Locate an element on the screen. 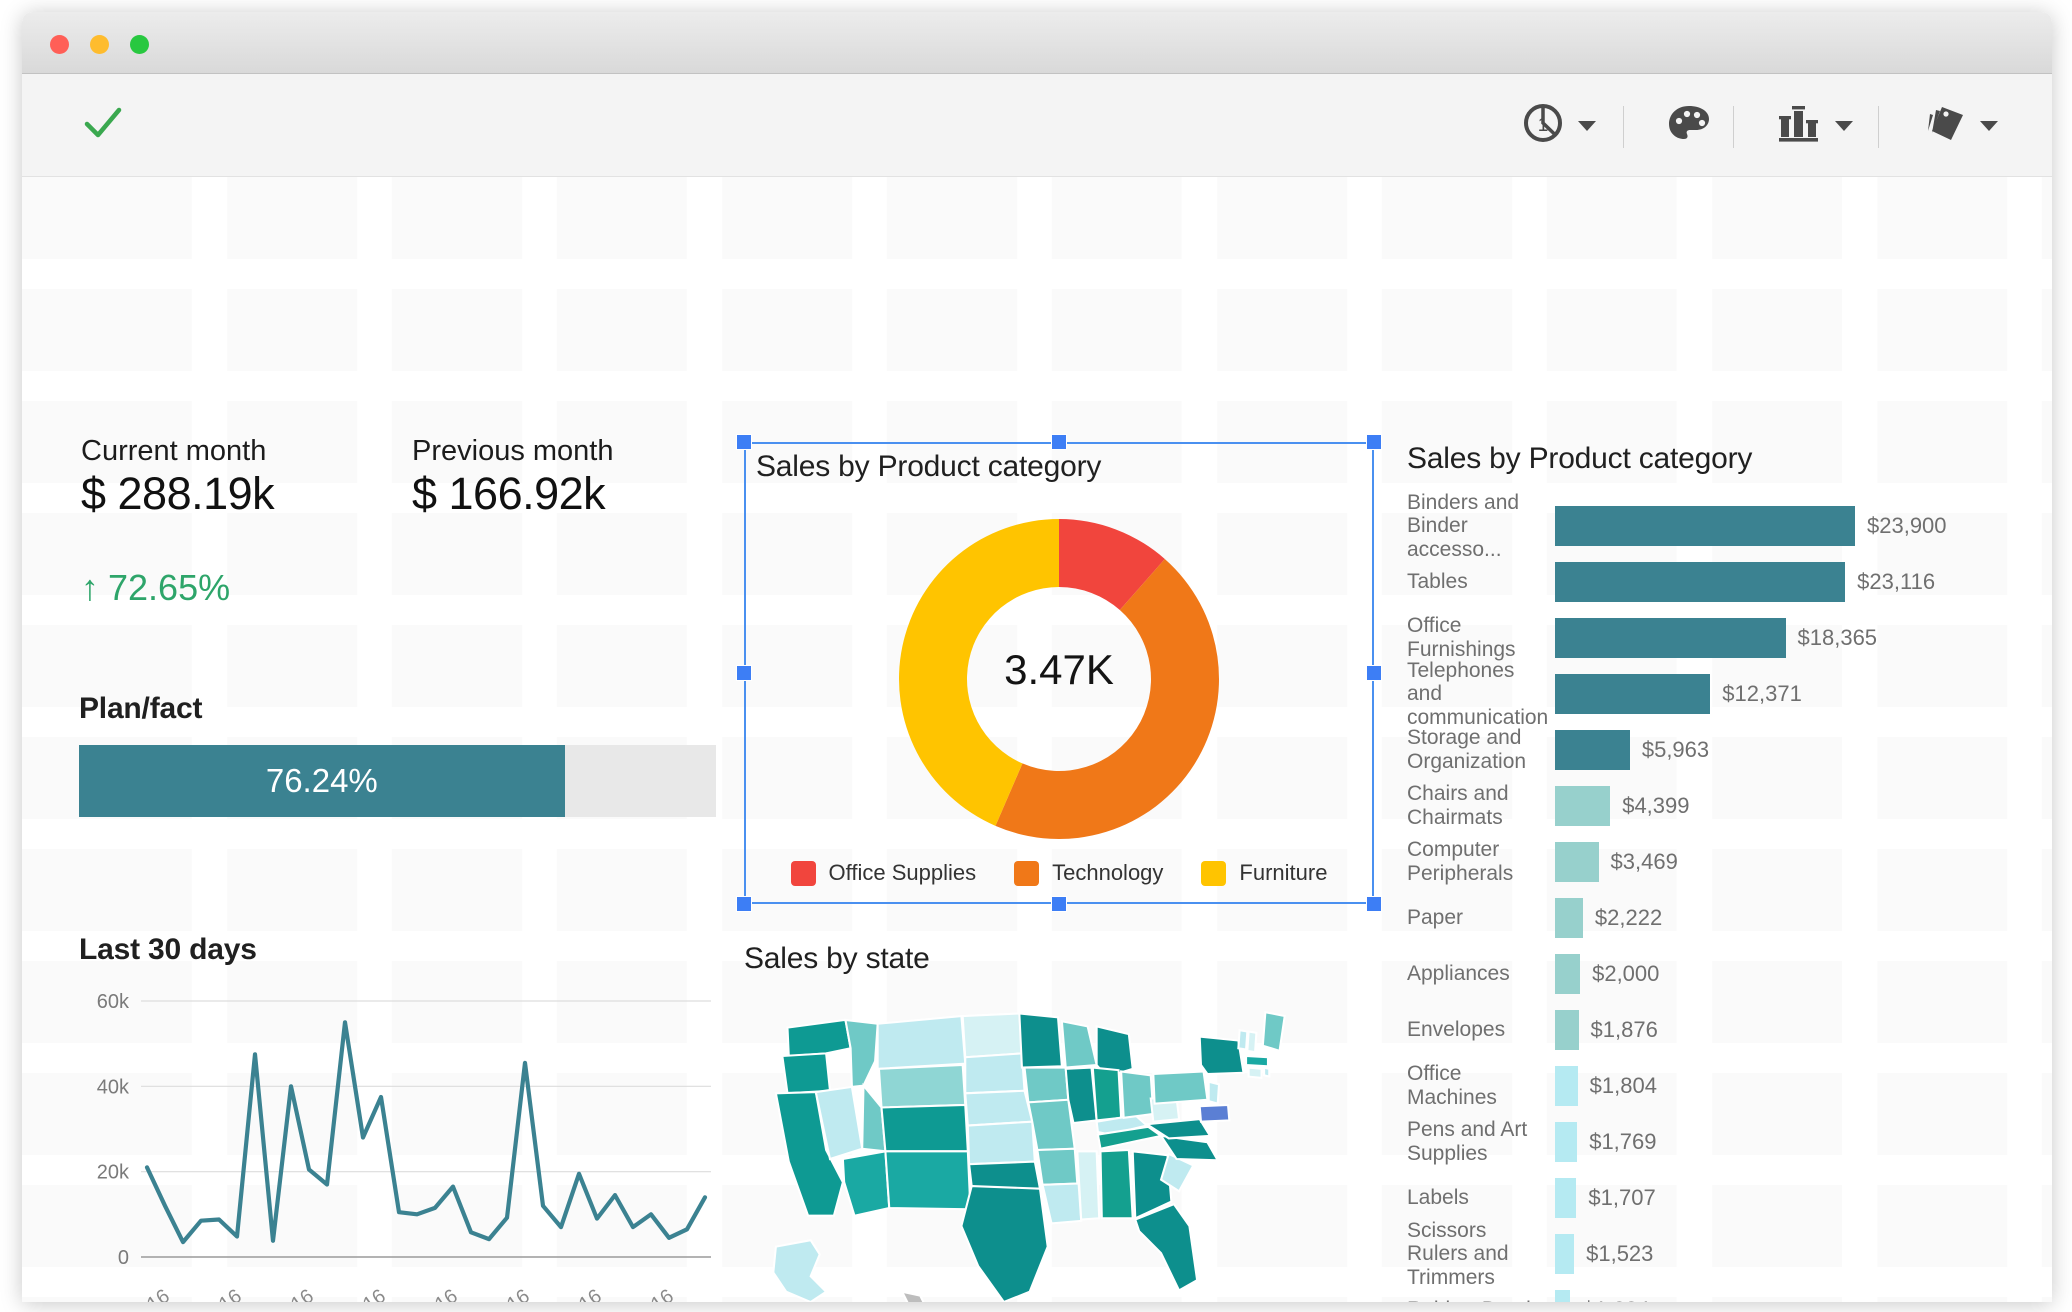  bar-track: $4,399 is located at coordinates (1796, 806).